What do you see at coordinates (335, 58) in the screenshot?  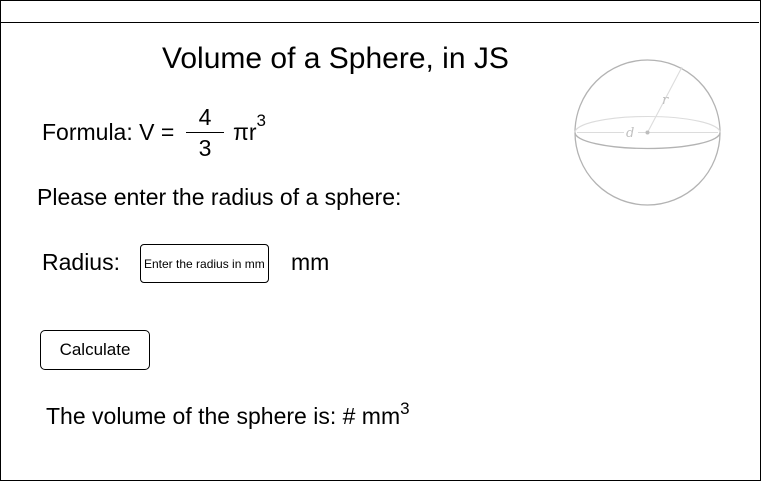 I see `page-title: Volume of a Sphere, in JS` at bounding box center [335, 58].